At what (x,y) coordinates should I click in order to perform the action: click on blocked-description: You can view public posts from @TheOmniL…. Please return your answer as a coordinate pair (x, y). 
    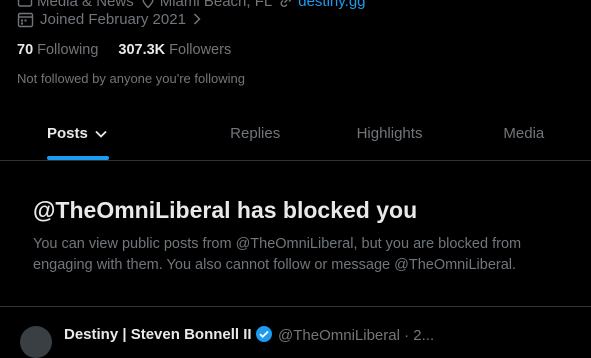
    Looking at the image, I should click on (277, 254).